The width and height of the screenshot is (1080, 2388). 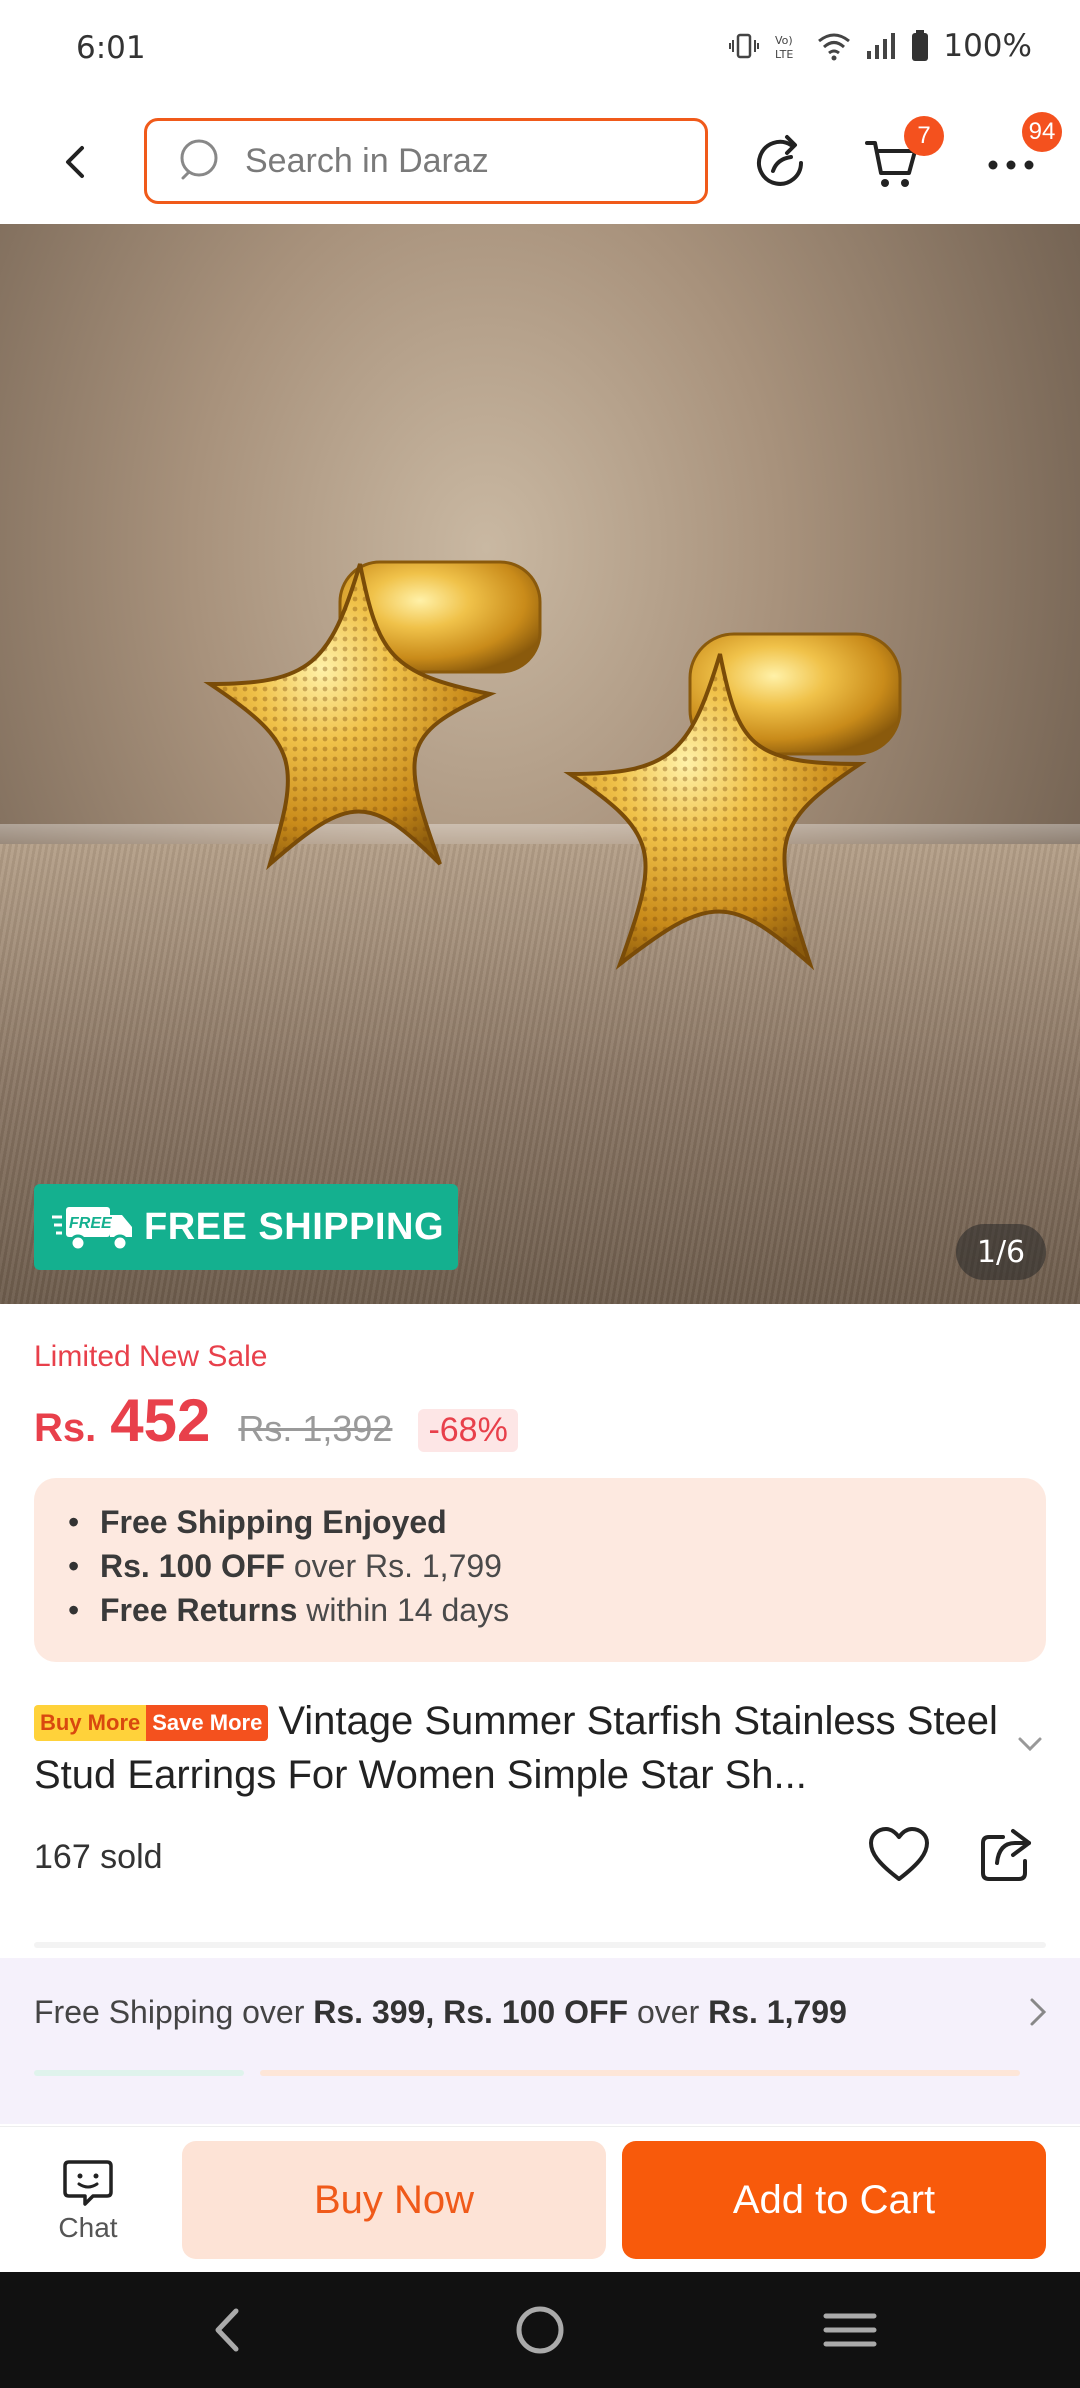 I want to click on benefit-item: Free Shipping Enjoyed, so click(x=540, y=1522).